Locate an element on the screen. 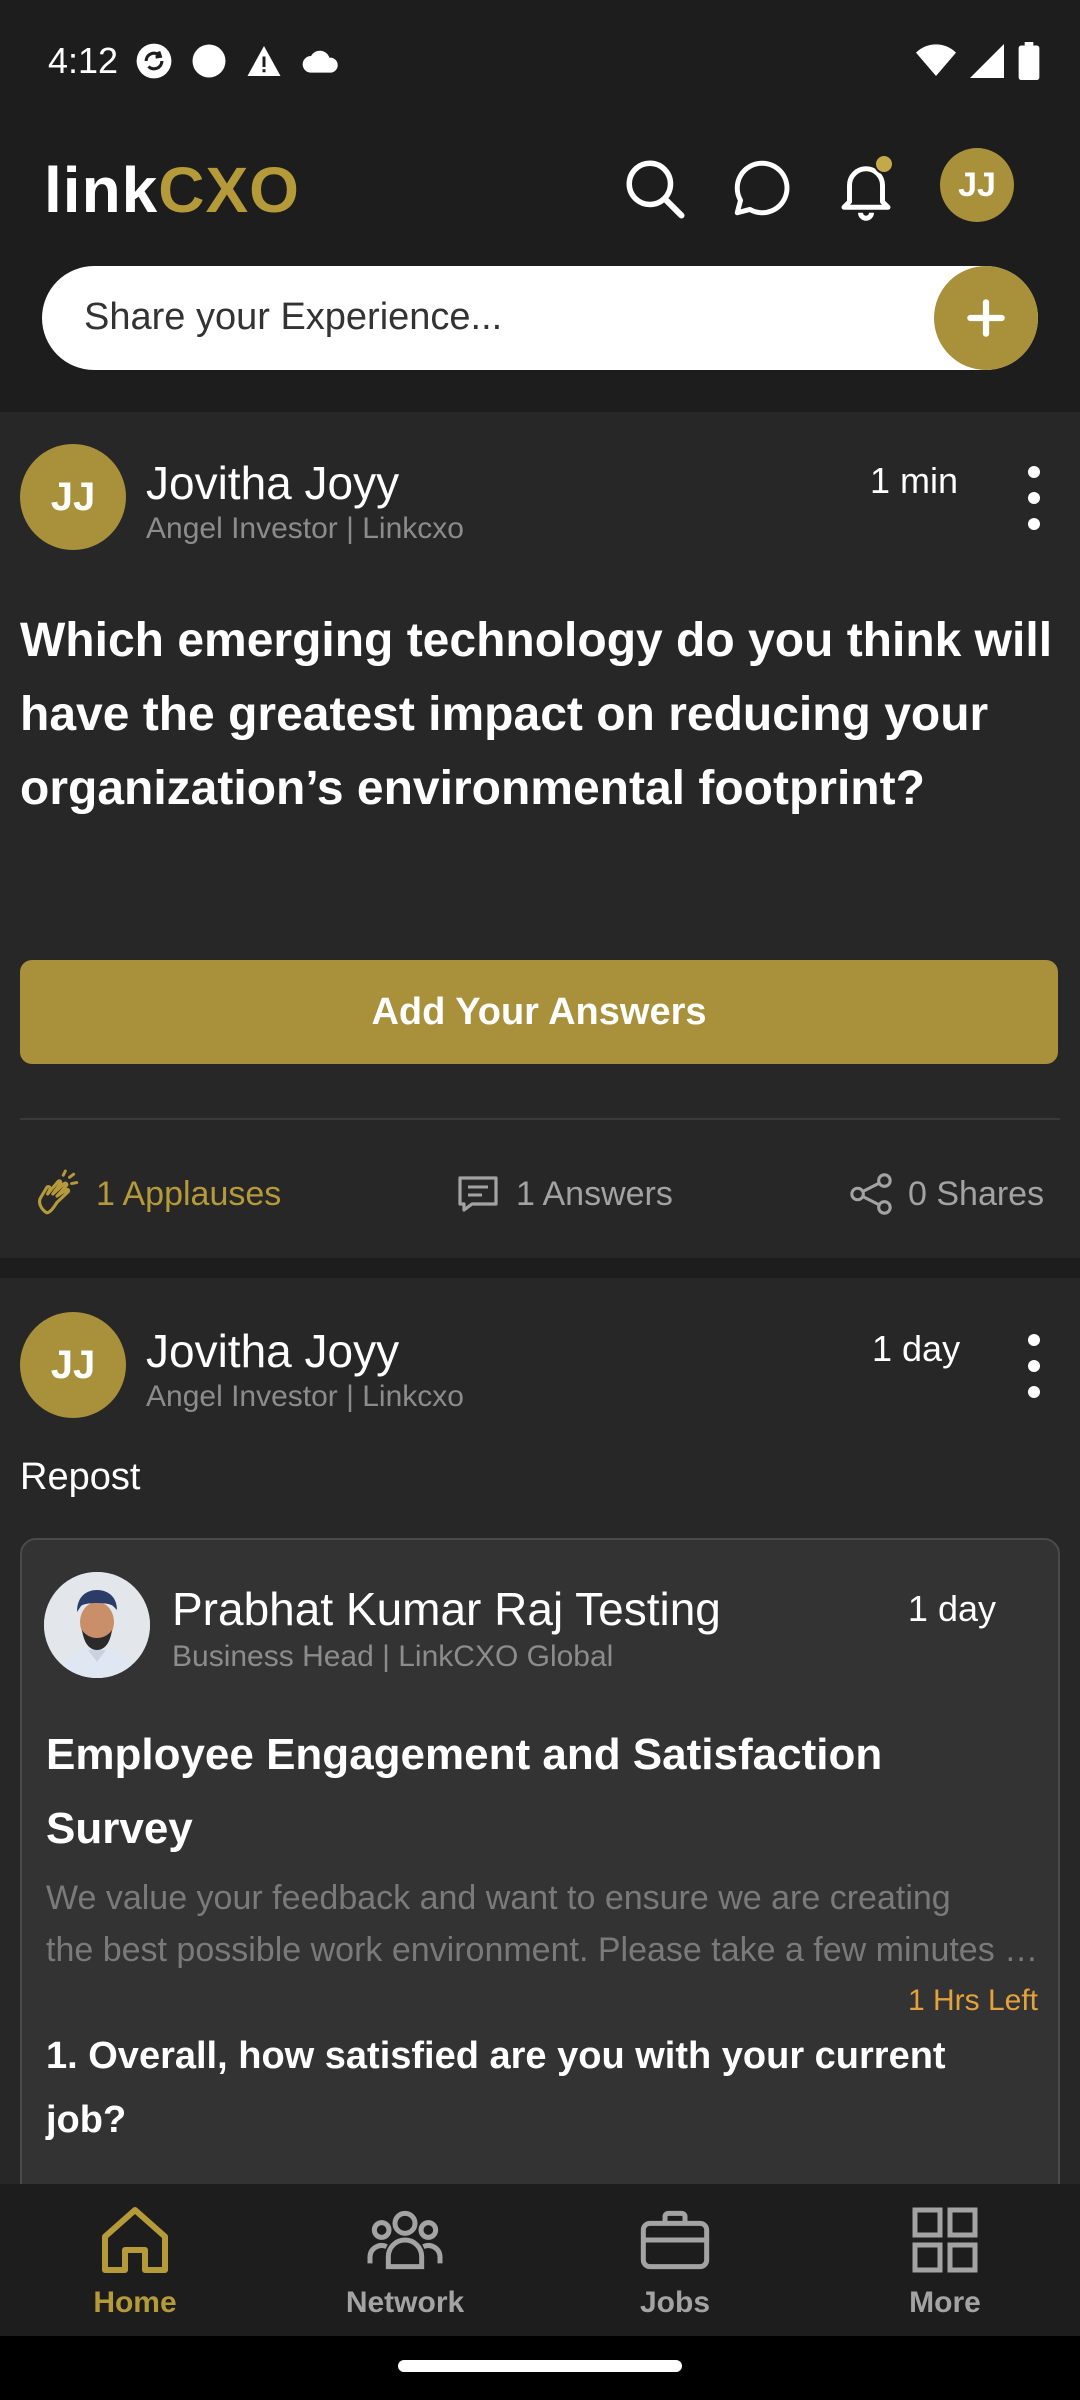 Image resolution: width=1080 pixels, height=2400 pixels. nav-home: Home is located at coordinates (135, 2265).